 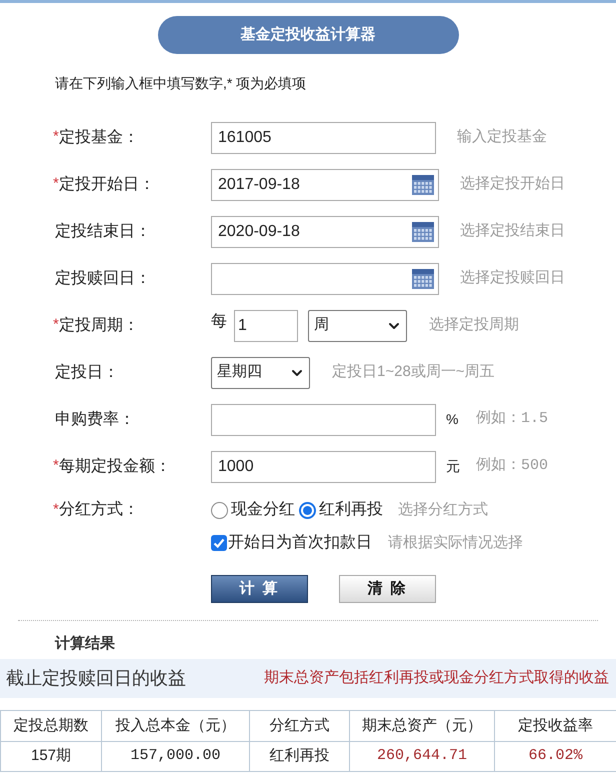 What do you see at coordinates (512, 419) in the screenshot?
I see `hint-text: 例如：1.5` at bounding box center [512, 419].